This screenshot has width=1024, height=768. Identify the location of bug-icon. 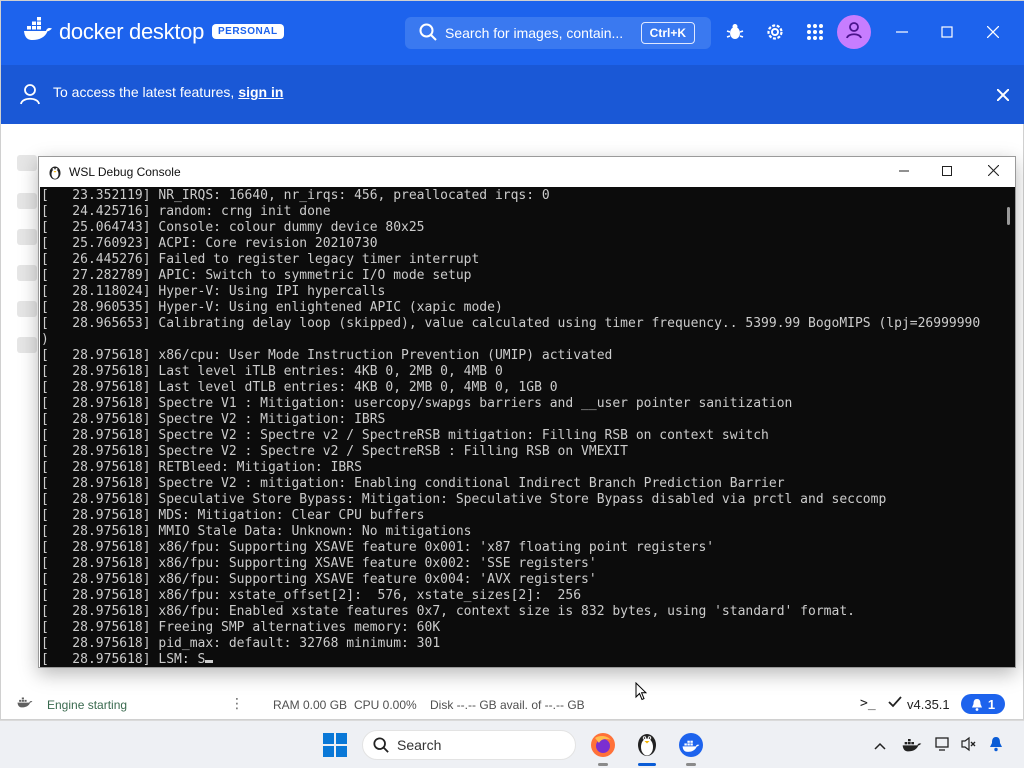
(735, 32).